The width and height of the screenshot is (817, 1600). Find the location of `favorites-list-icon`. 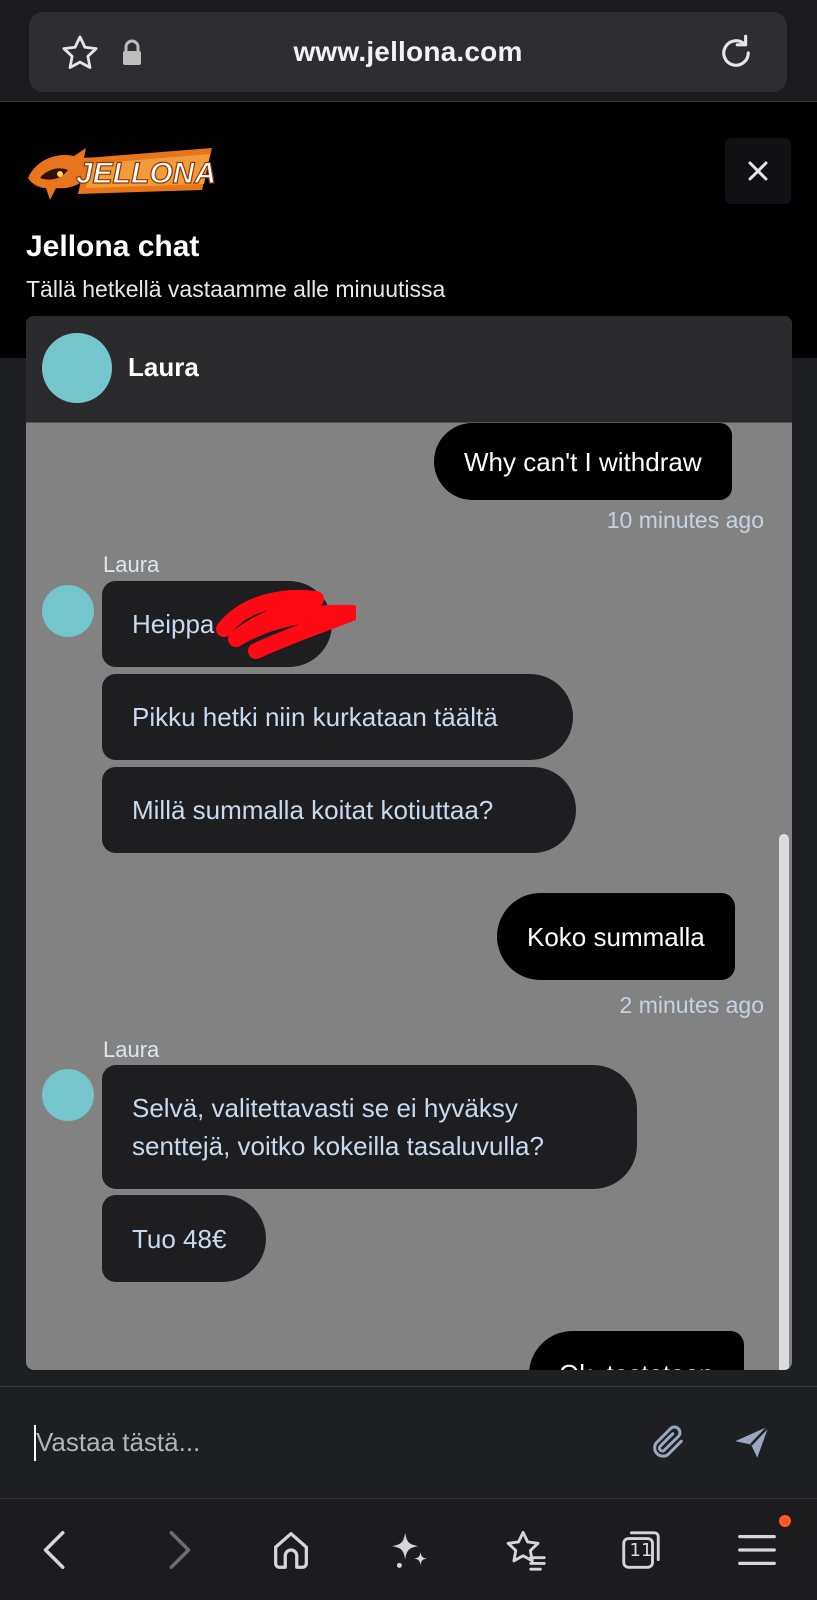

favorites-list-icon is located at coordinates (525, 1550).